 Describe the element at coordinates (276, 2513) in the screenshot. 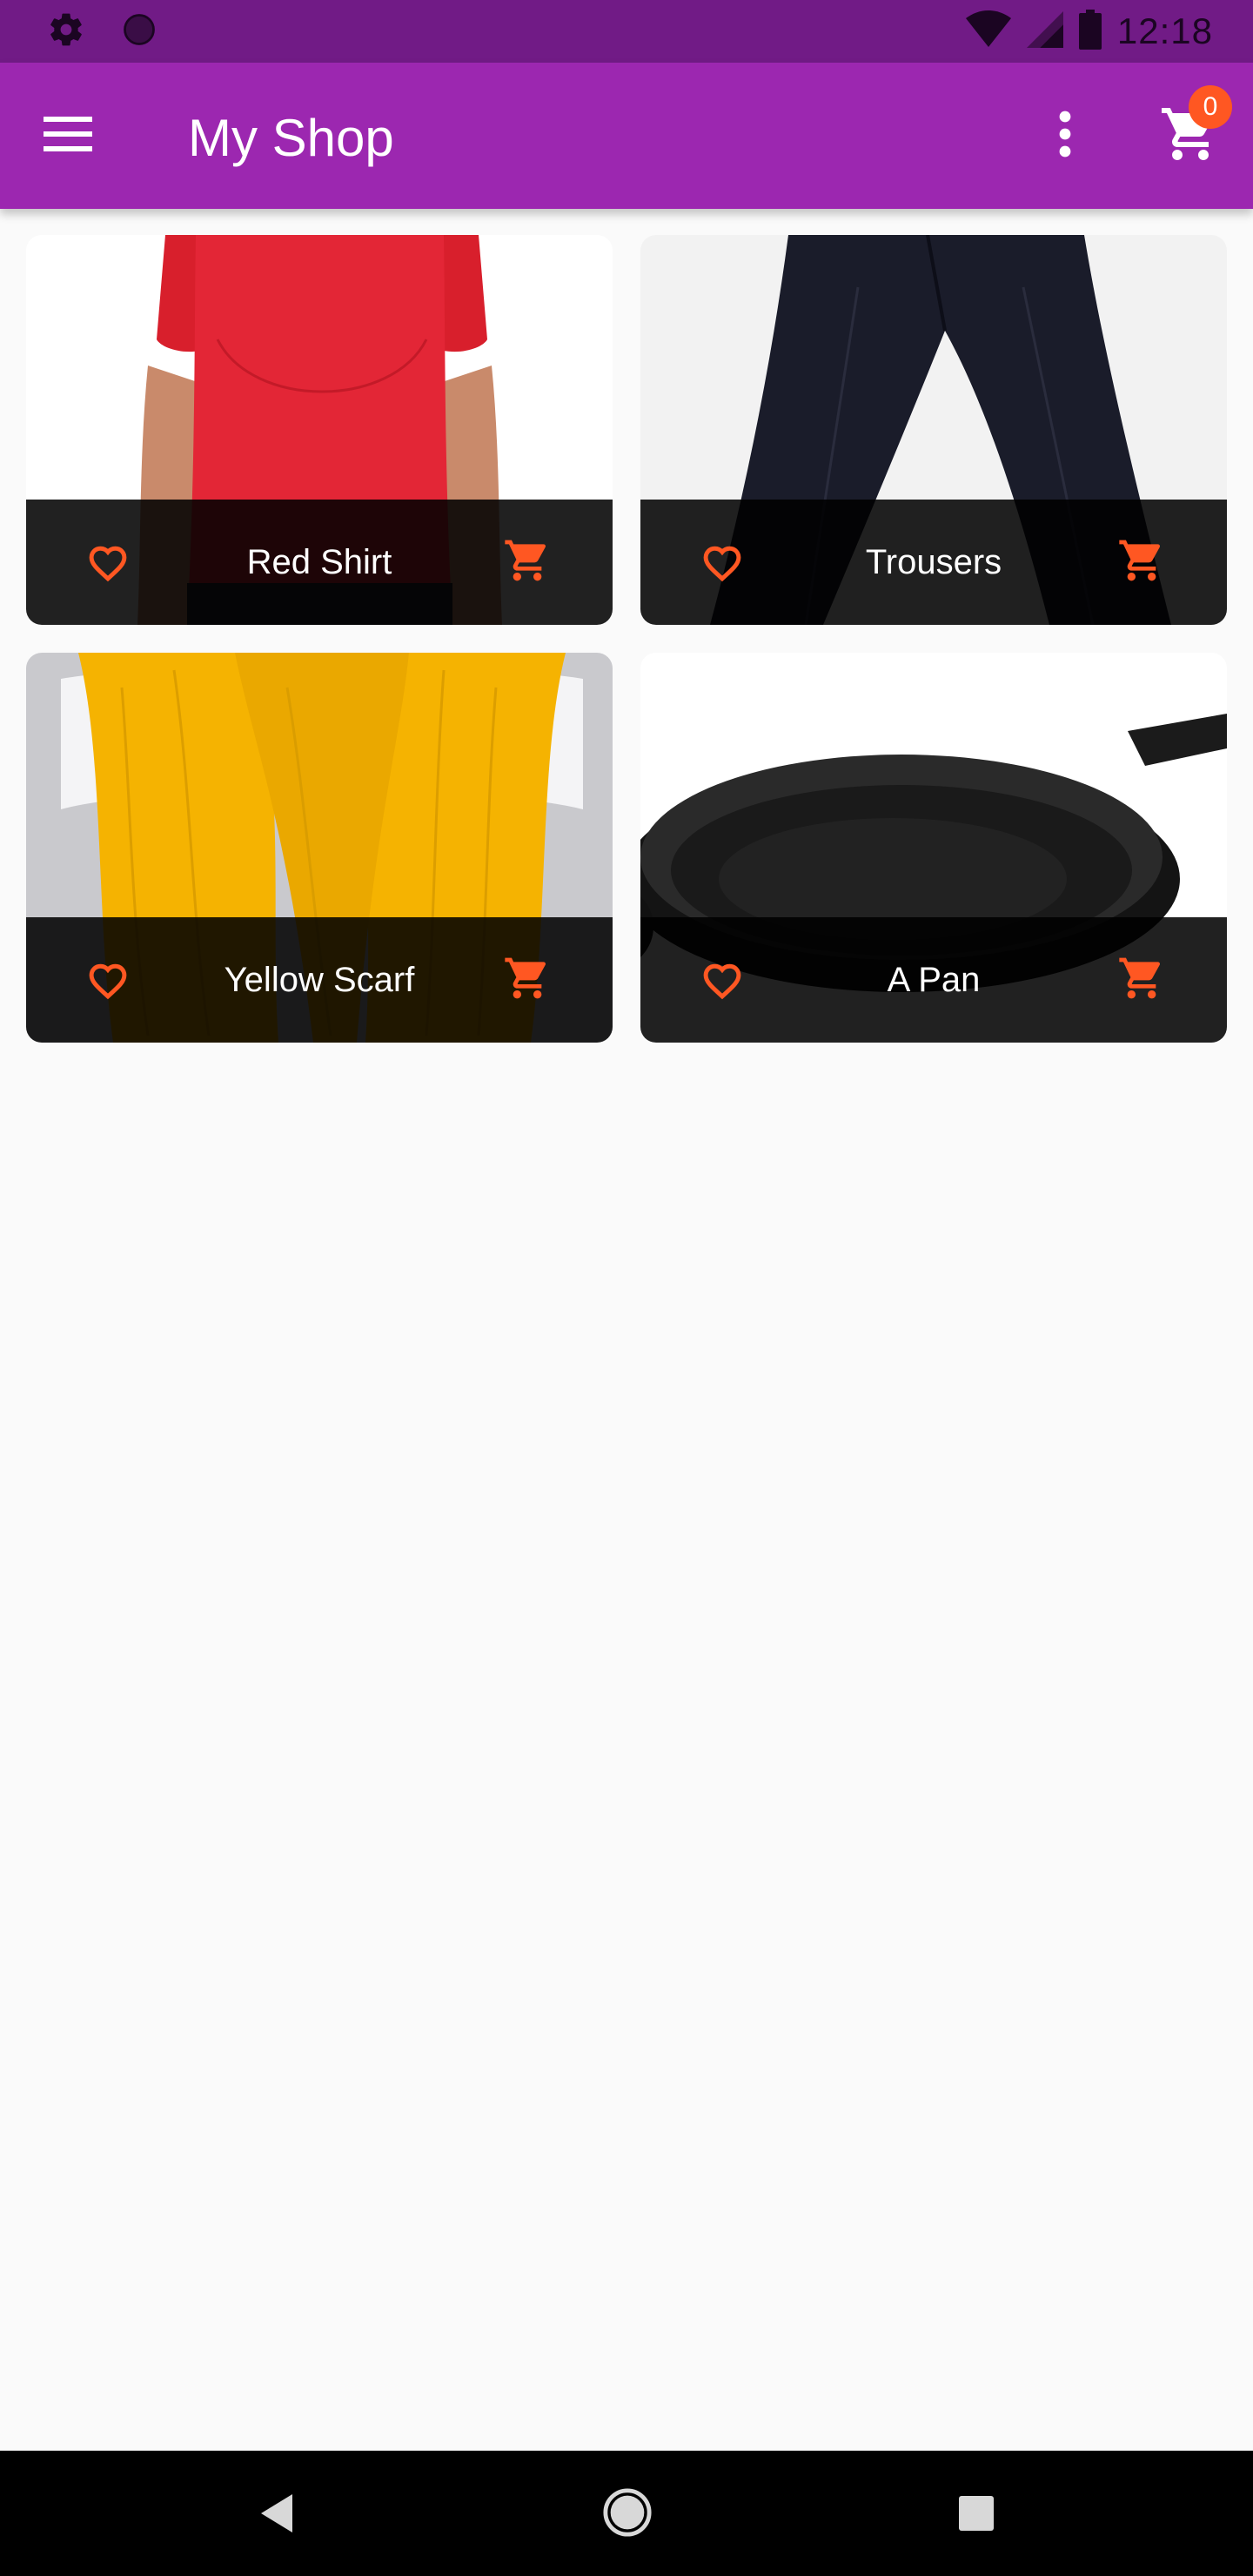

I see `back-icon` at that location.